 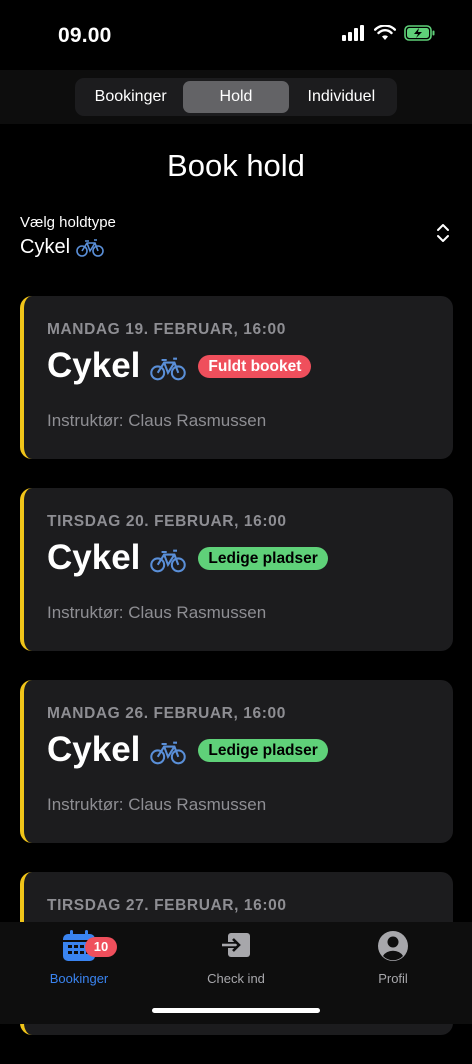 I want to click on segmented-control: Bookinger Hold Individuel, so click(x=236, y=97).